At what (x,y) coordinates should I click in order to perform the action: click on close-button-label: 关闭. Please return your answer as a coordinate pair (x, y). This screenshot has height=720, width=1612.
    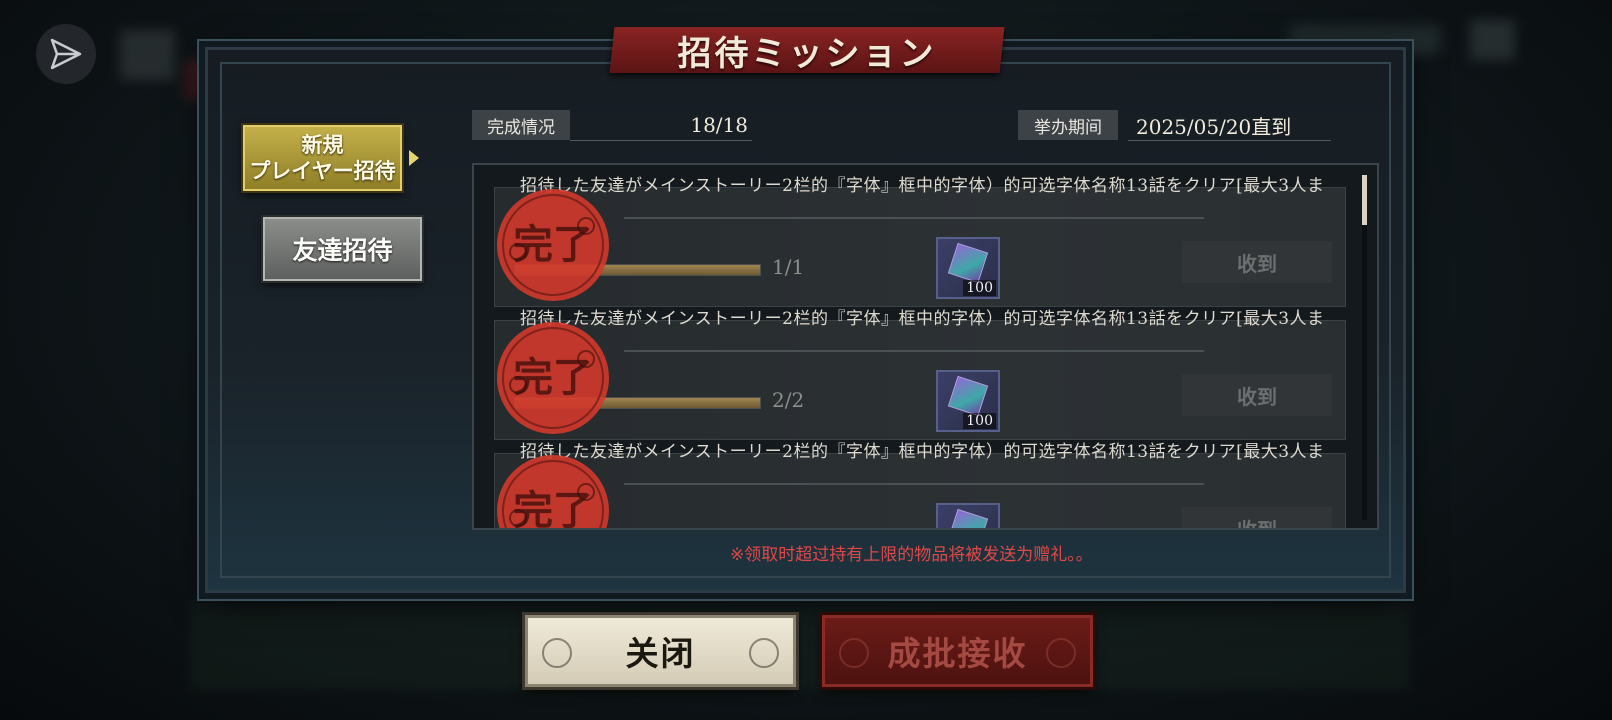
    Looking at the image, I should click on (660, 653).